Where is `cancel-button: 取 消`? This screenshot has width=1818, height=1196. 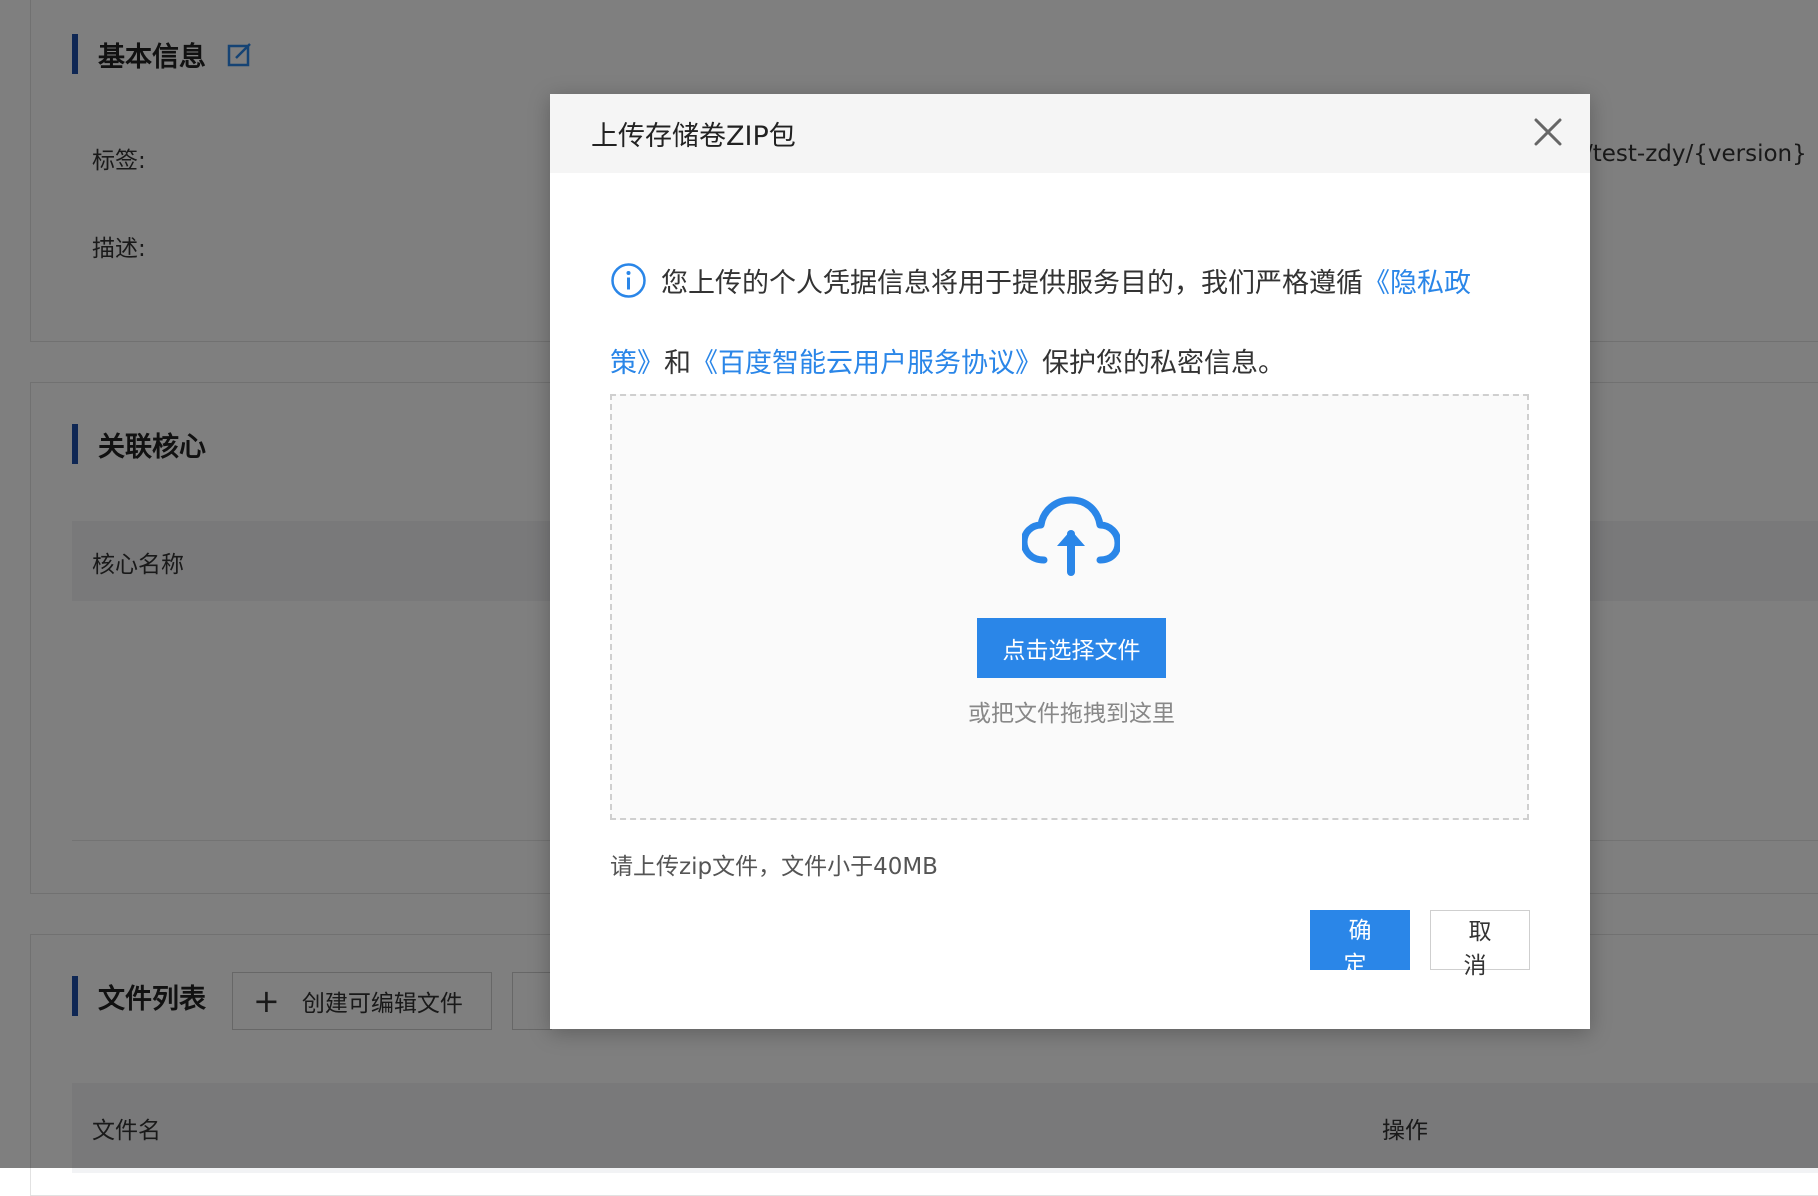 cancel-button: 取 消 is located at coordinates (1480, 944).